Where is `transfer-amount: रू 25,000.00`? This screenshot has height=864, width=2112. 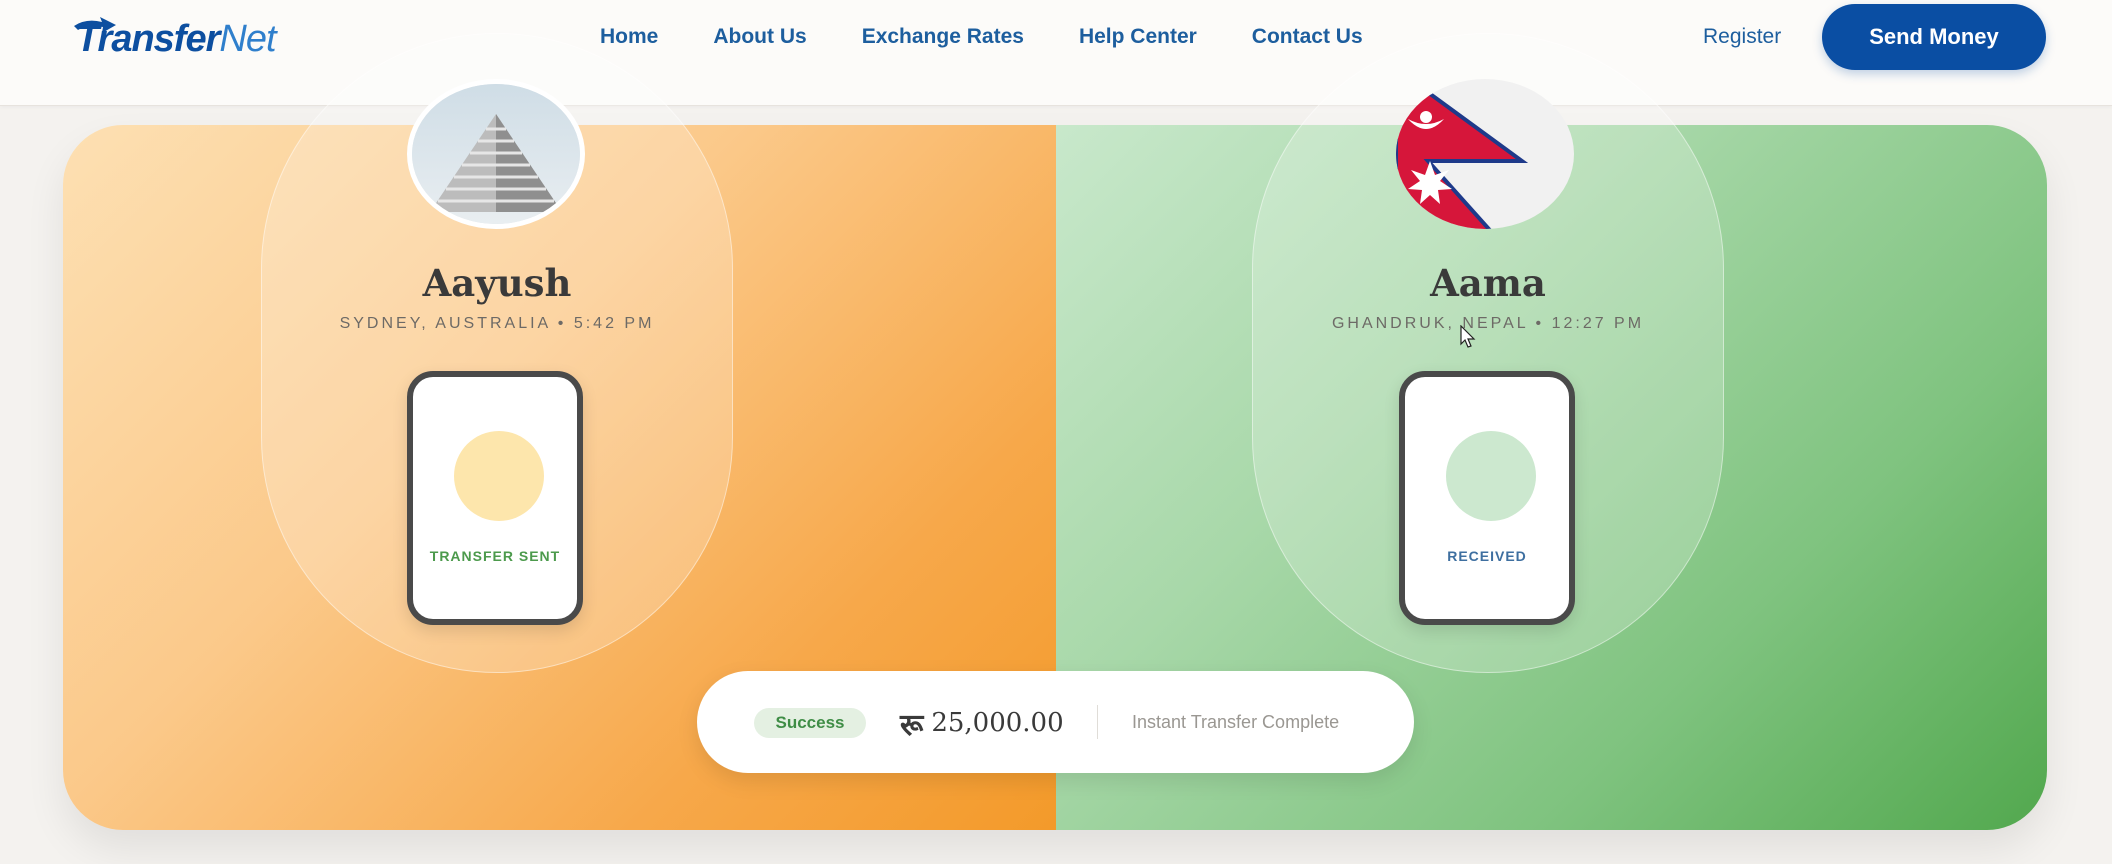
transfer-amount: रू 25,000.00 is located at coordinates (982, 723).